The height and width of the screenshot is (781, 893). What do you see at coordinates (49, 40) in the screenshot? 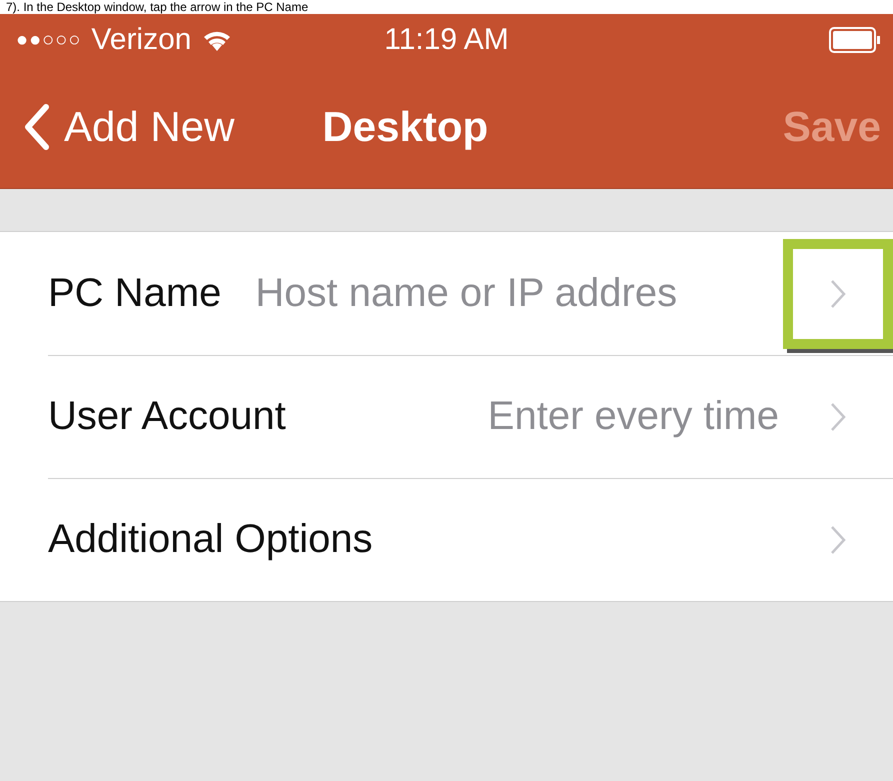
I see `signal-dots: ●●○○○` at bounding box center [49, 40].